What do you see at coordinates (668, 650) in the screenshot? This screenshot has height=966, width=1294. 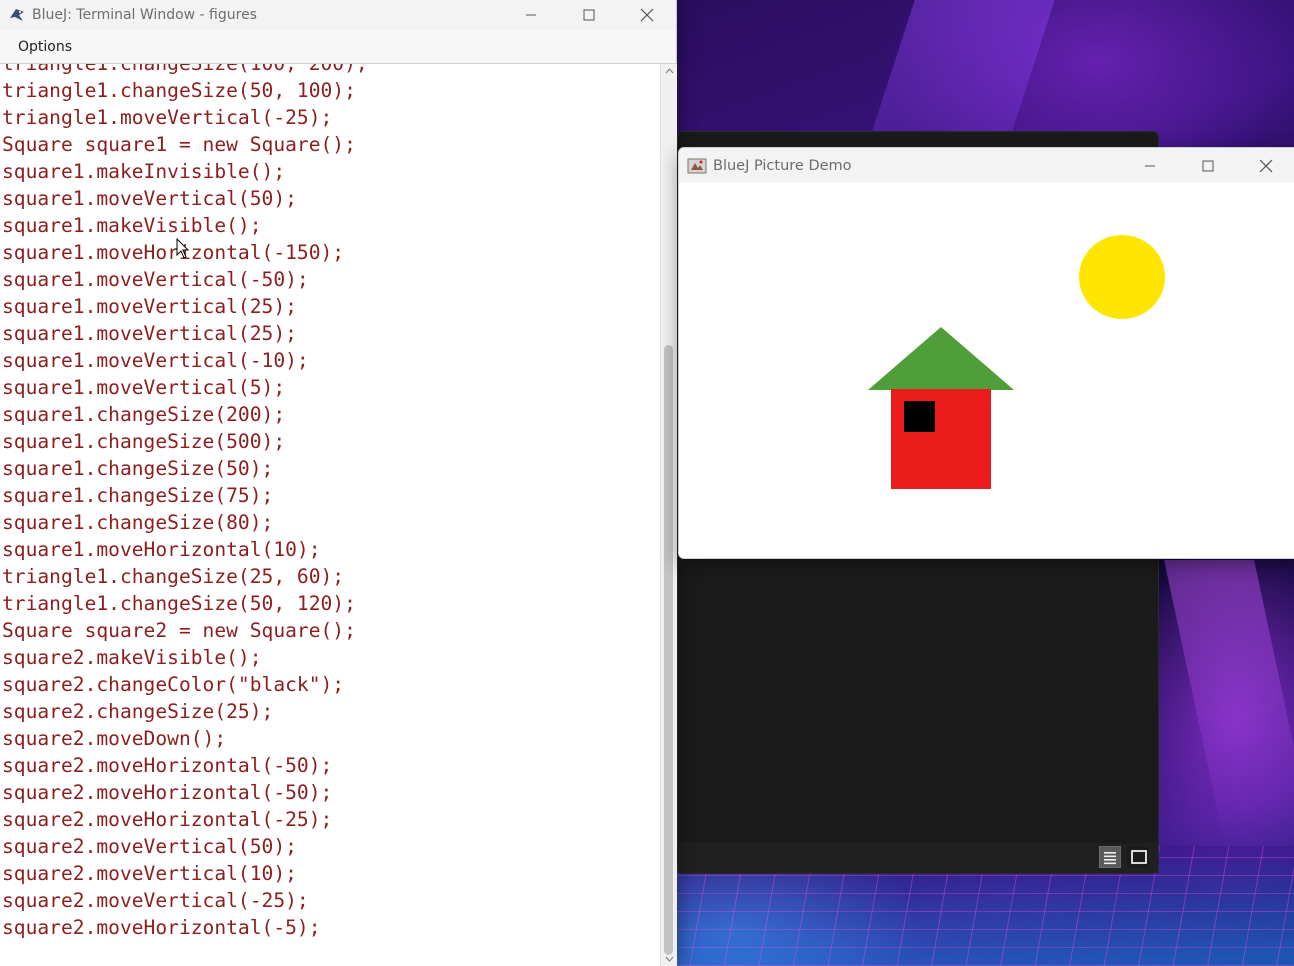 I see `scroll-thumb` at bounding box center [668, 650].